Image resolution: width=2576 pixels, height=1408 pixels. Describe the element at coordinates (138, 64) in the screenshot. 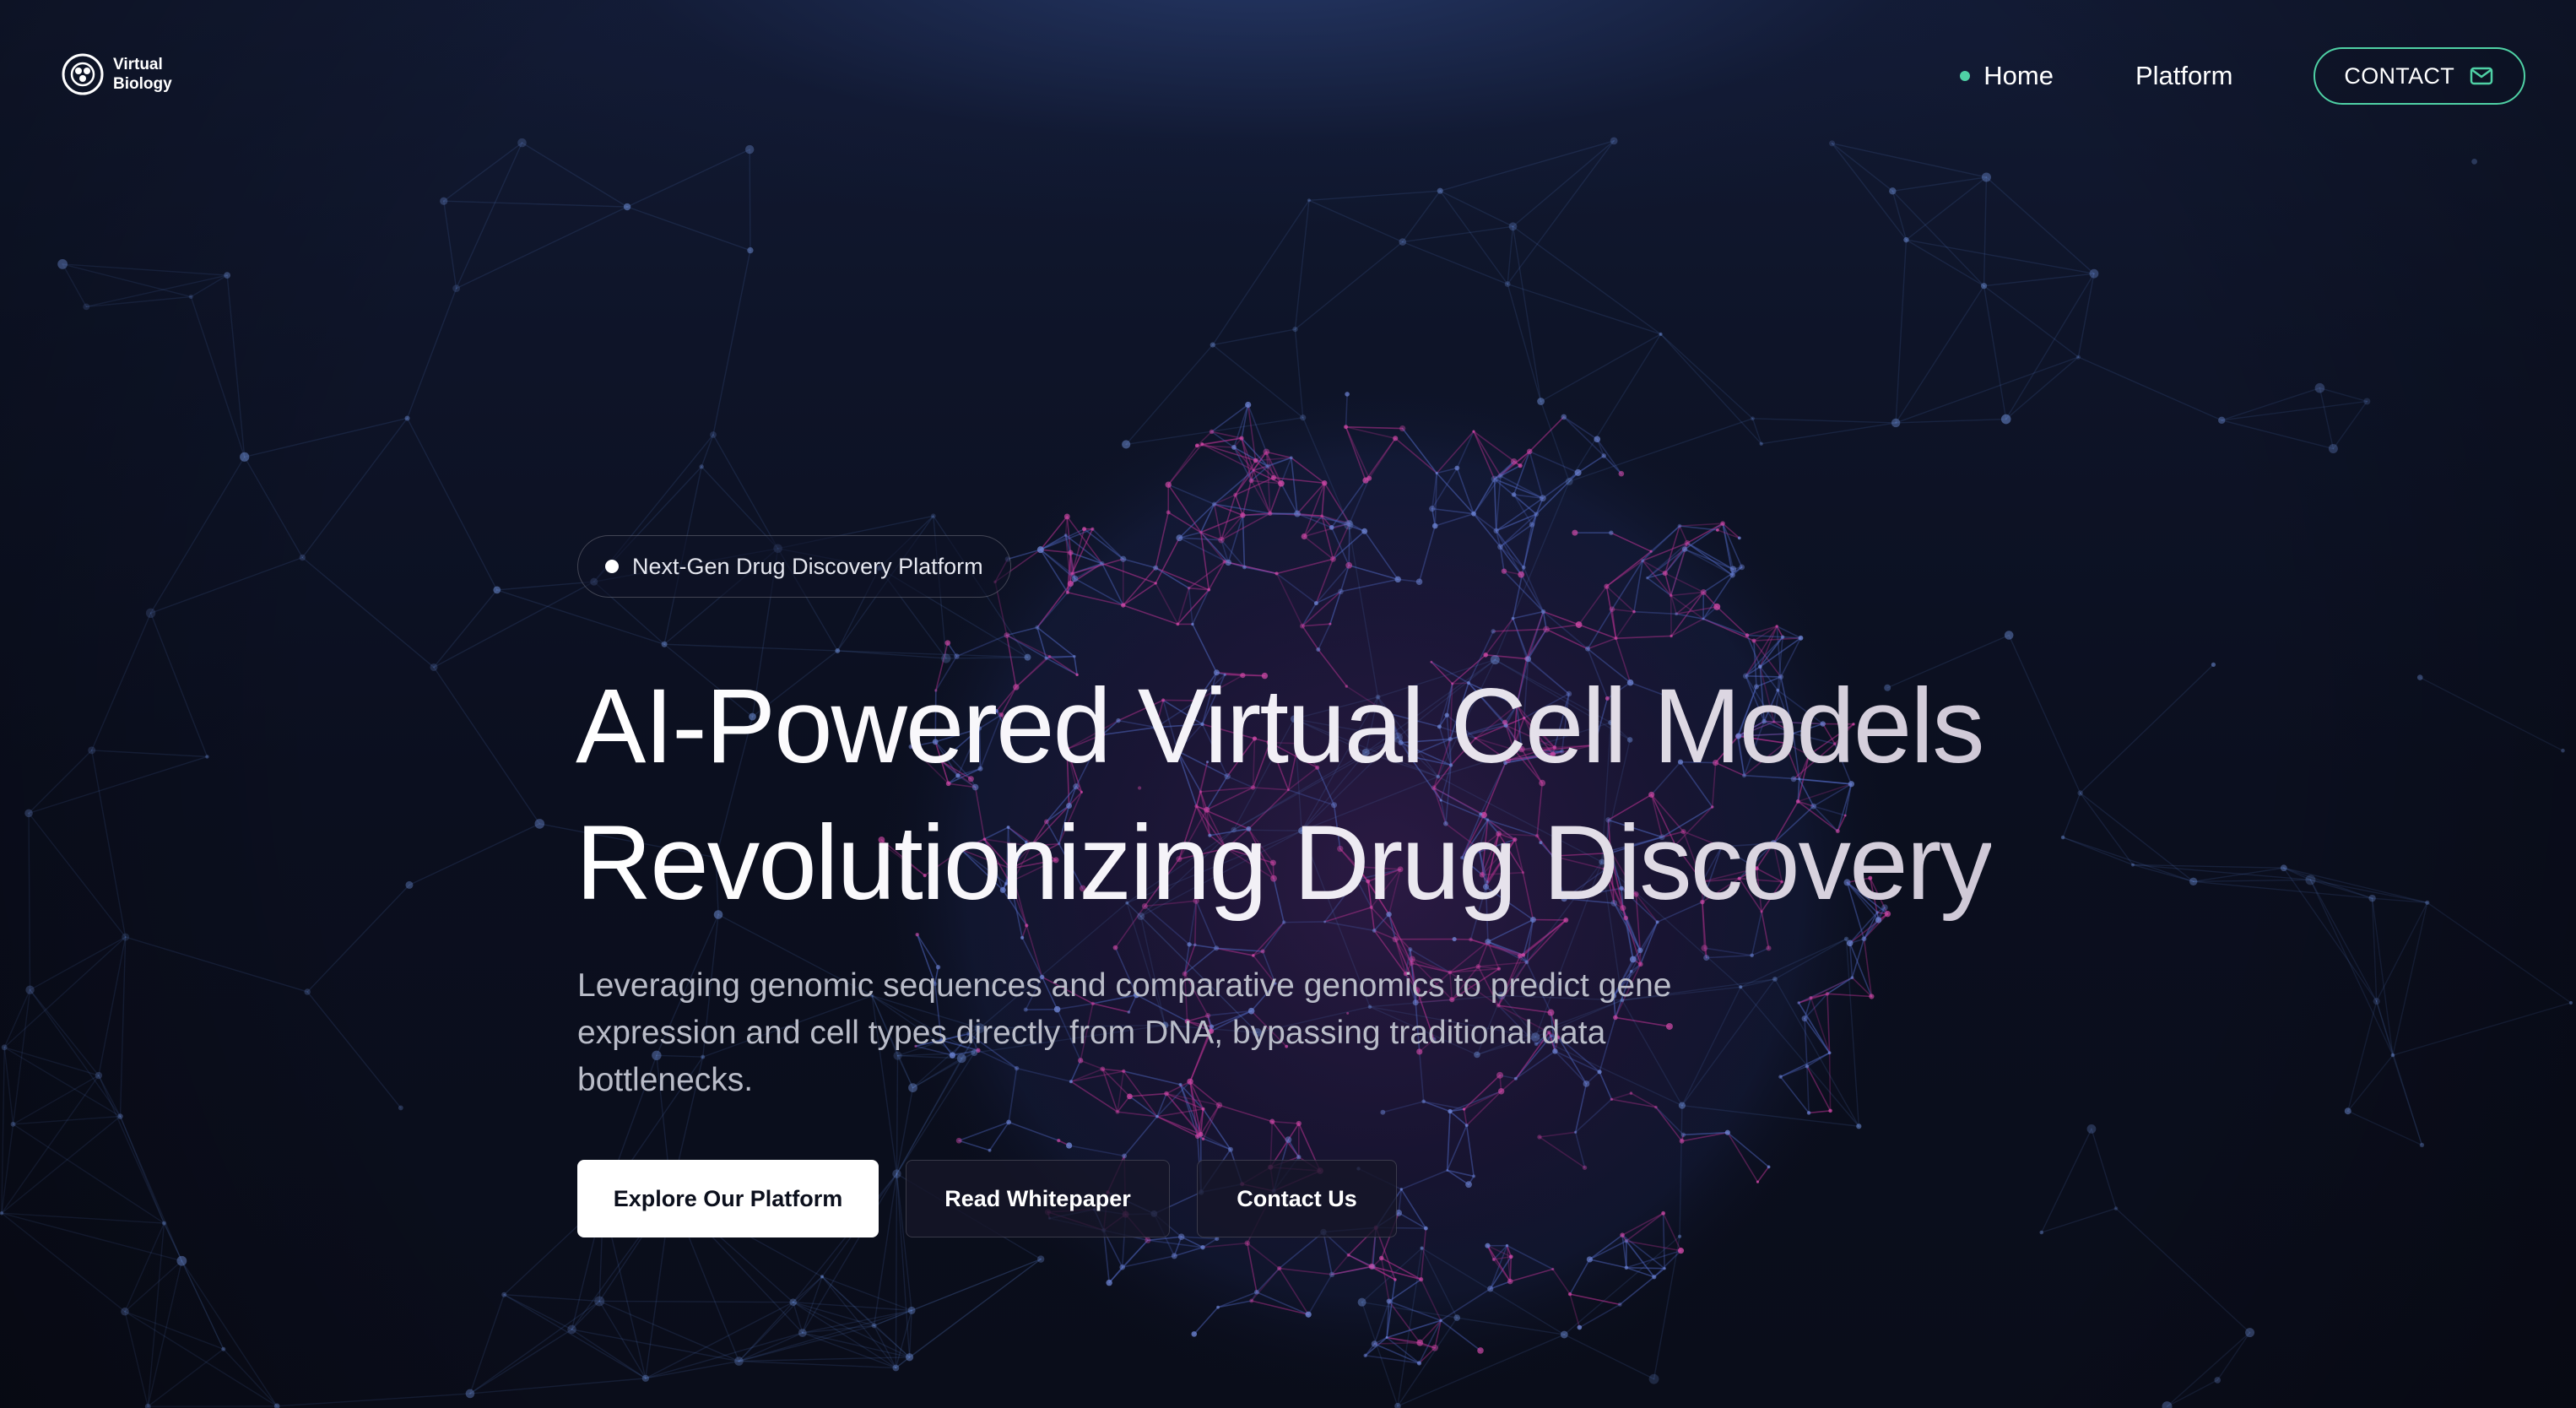

I see `brand-name-line1: Virtual` at that location.